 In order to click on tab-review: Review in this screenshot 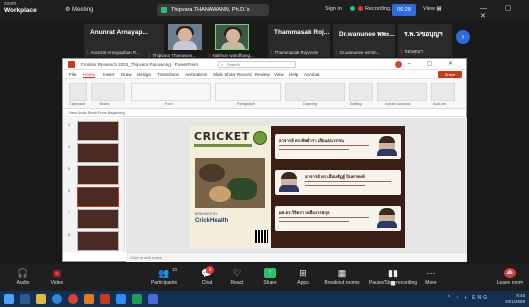, I will do `click(262, 74)`.